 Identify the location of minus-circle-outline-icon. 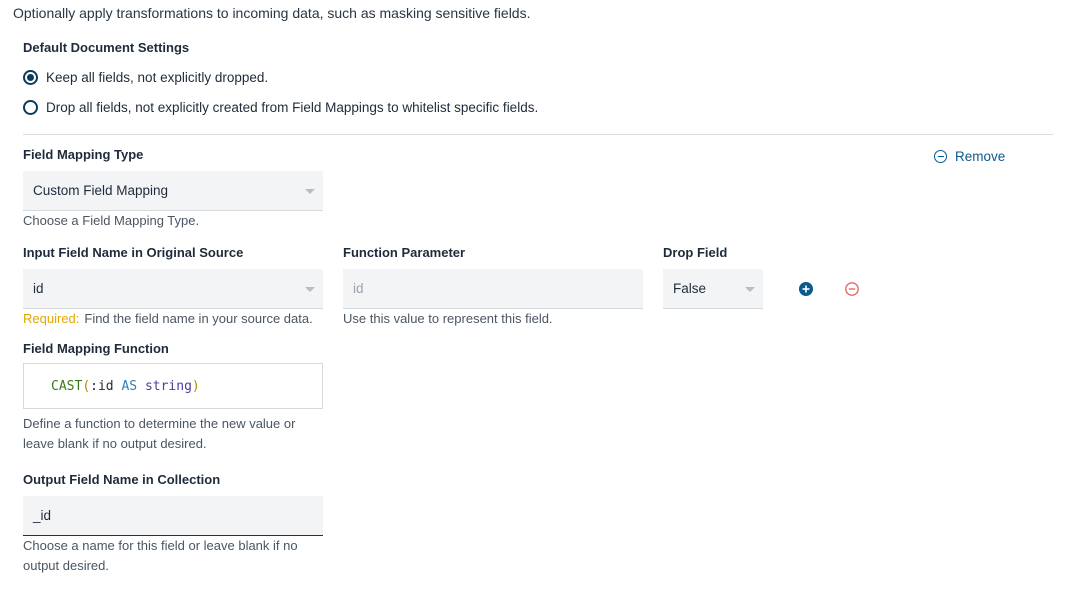
(852, 289).